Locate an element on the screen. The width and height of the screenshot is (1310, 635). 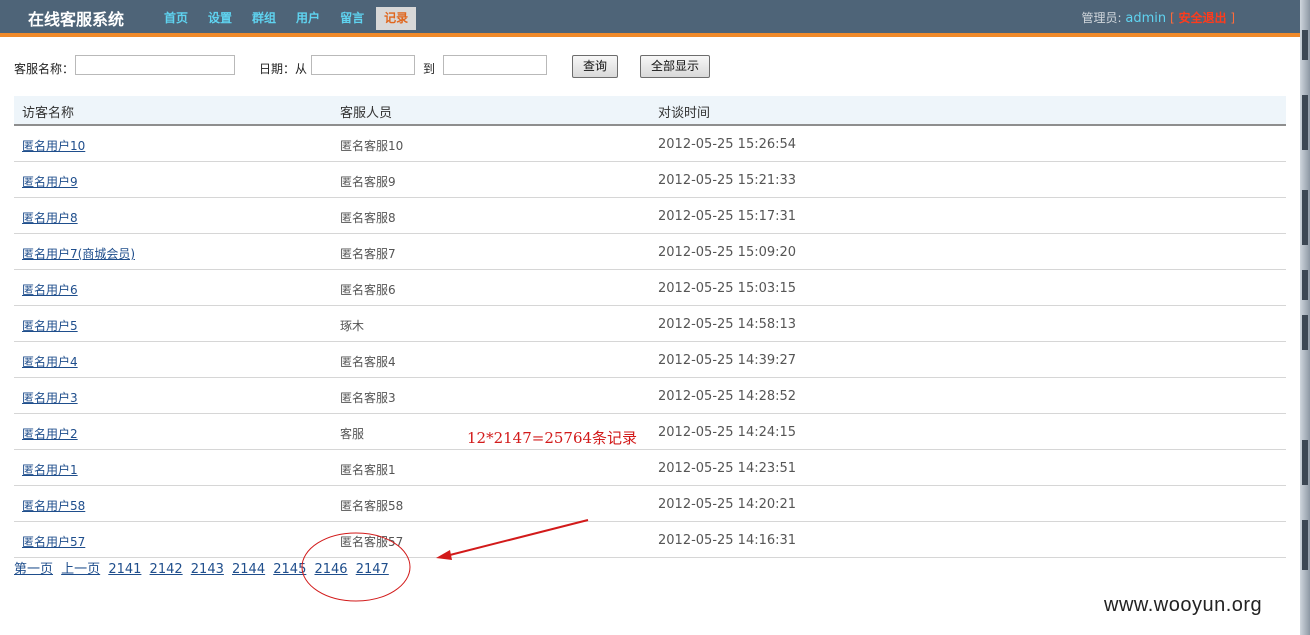
app-title: 在线客服系统 is located at coordinates (76, 19).